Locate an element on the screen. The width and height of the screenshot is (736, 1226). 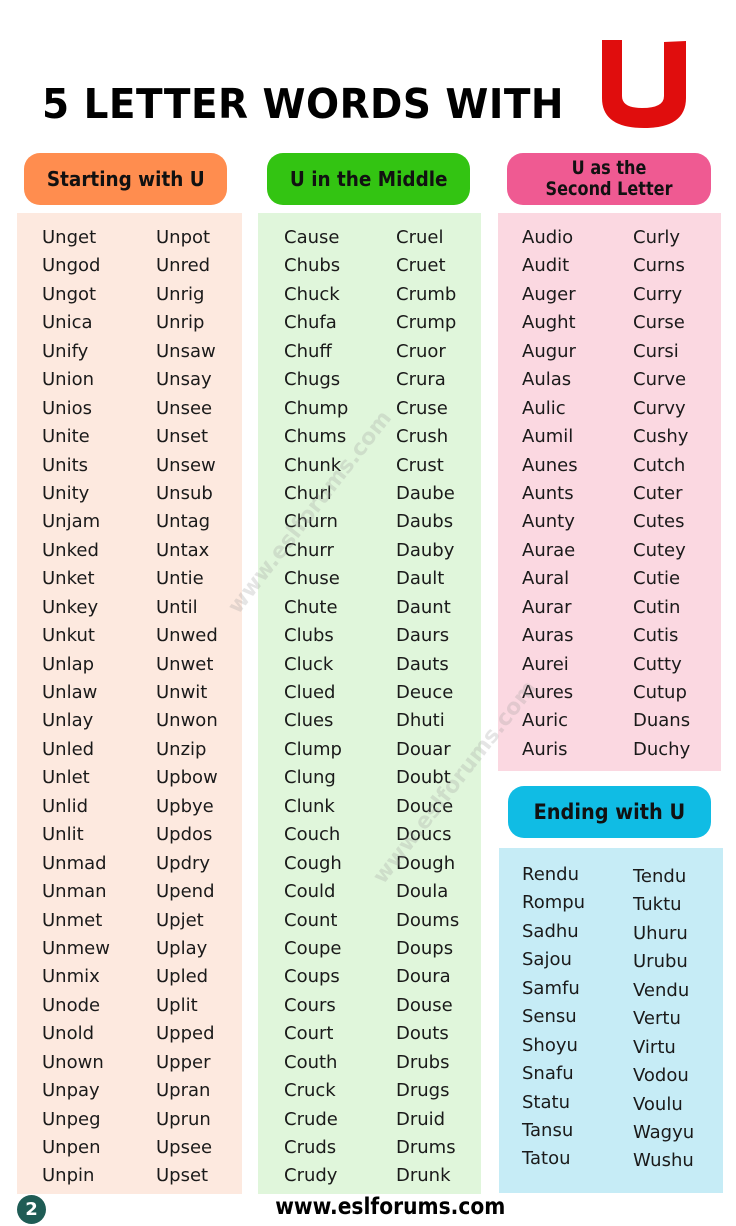
word-item: Unode is located at coordinates (71, 1005).